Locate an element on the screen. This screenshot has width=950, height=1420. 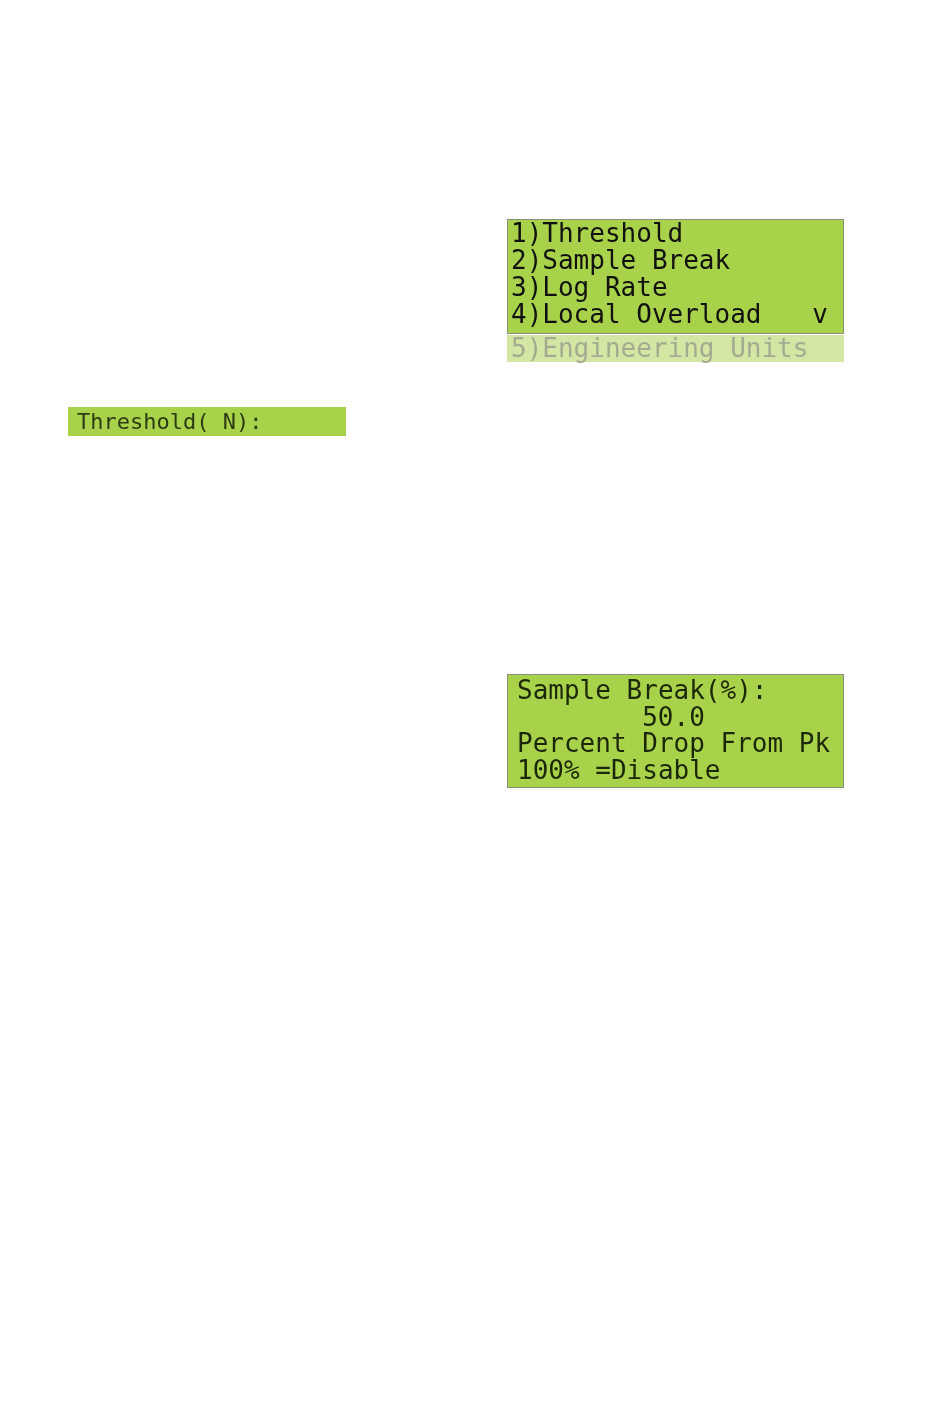
menu-item: 4)Local Overload is located at coordinates (636, 314).